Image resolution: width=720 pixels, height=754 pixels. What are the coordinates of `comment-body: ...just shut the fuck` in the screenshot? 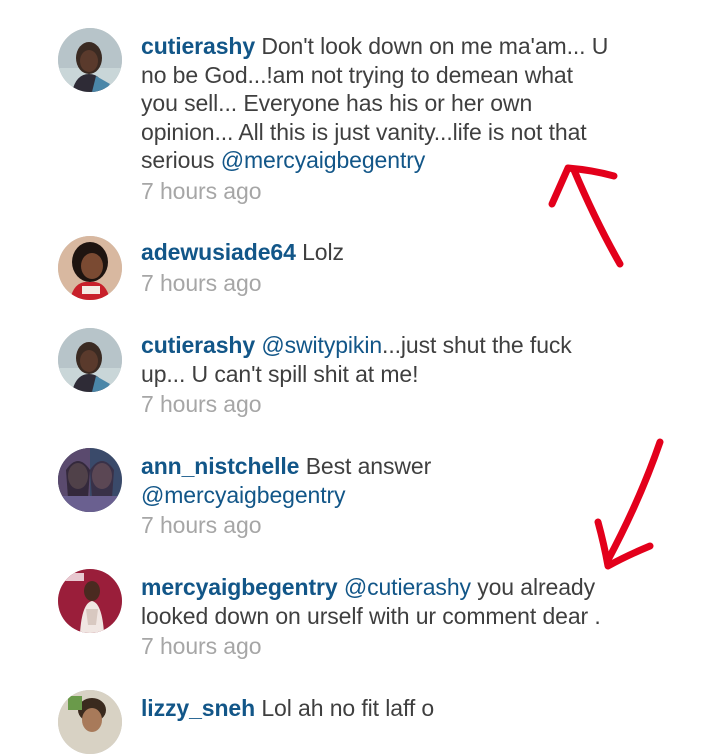 It's located at (477, 345).